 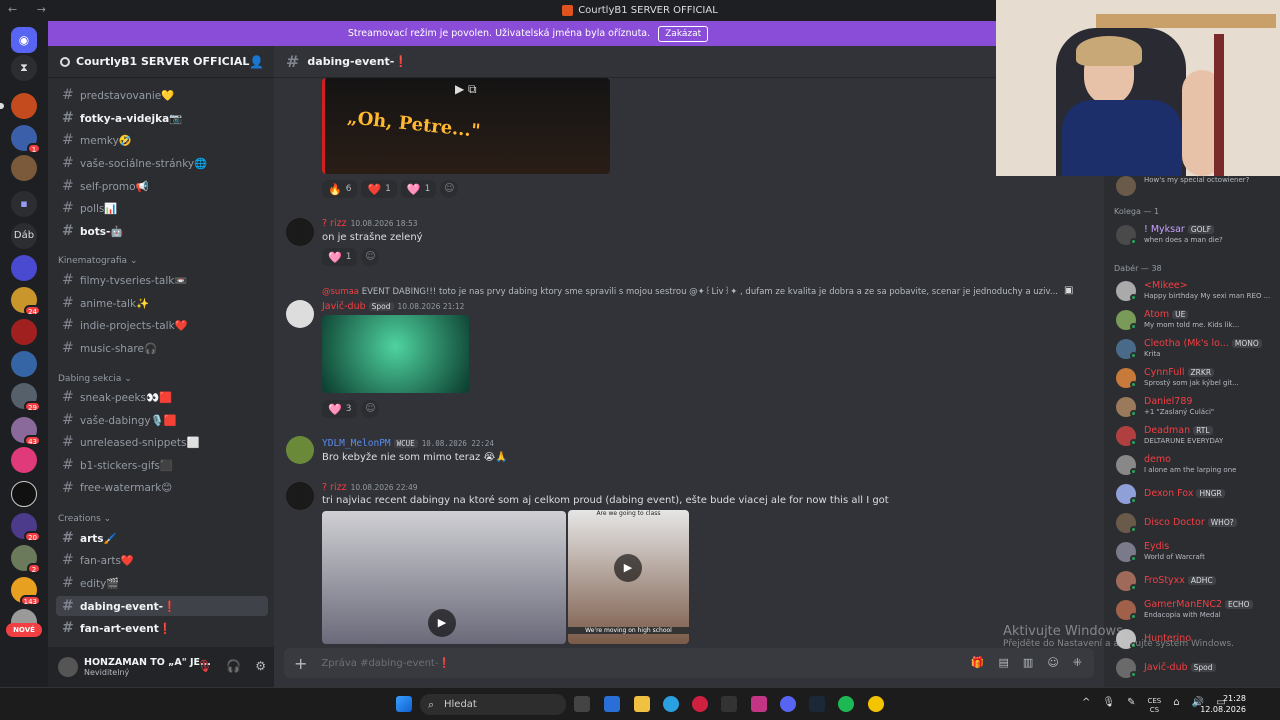 I want to click on edge-icon, so click(x=671, y=704).